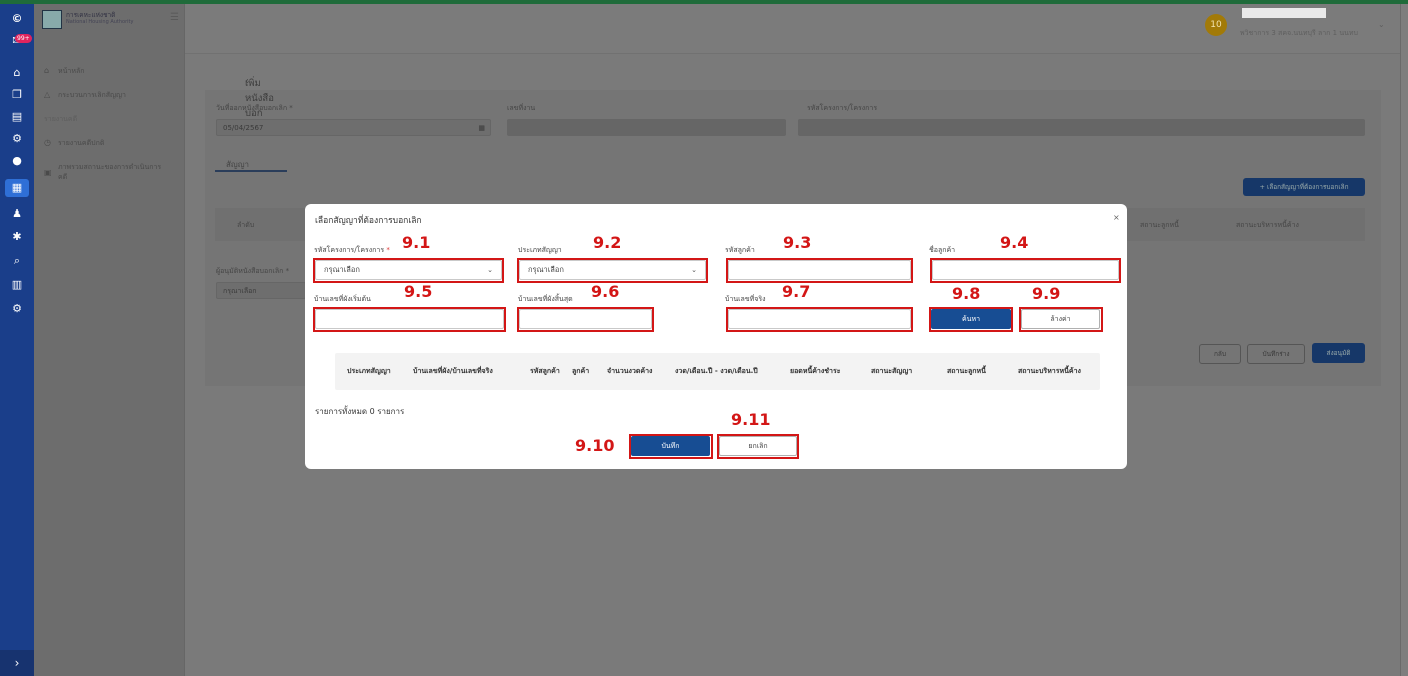  What do you see at coordinates (1276, 354) in the screenshot?
I see `save-draft-button: บันทึกร่าง` at bounding box center [1276, 354].